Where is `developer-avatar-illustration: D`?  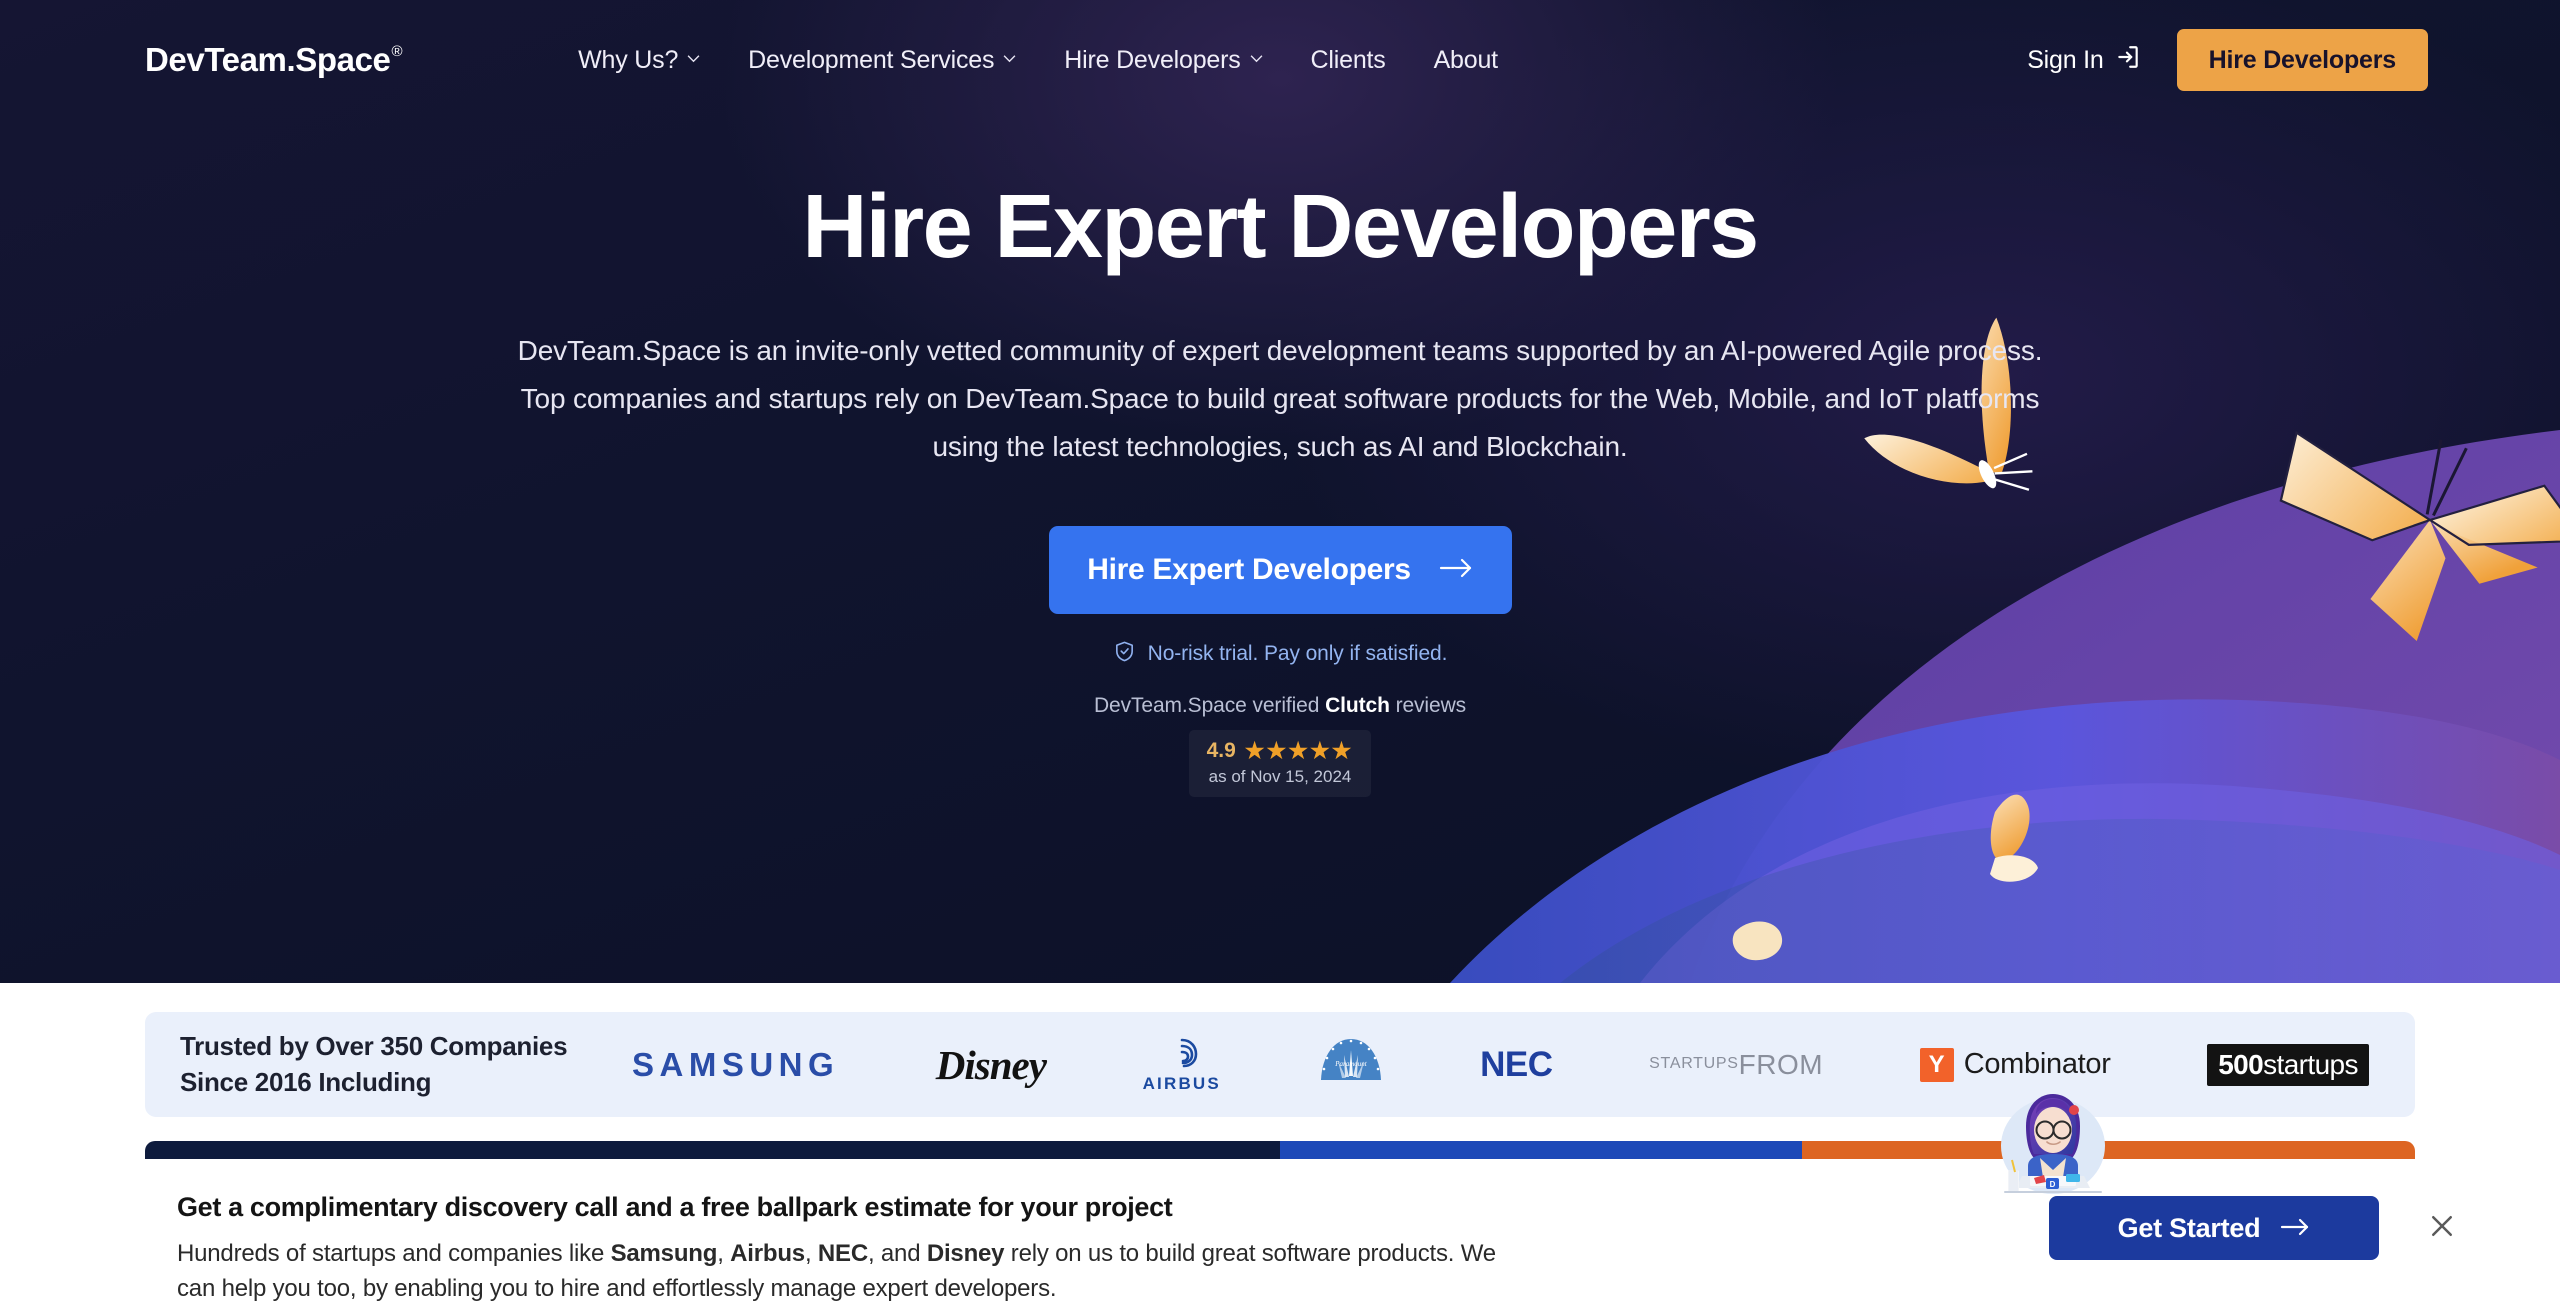 developer-avatar-illustration: D is located at coordinates (2053, 1144).